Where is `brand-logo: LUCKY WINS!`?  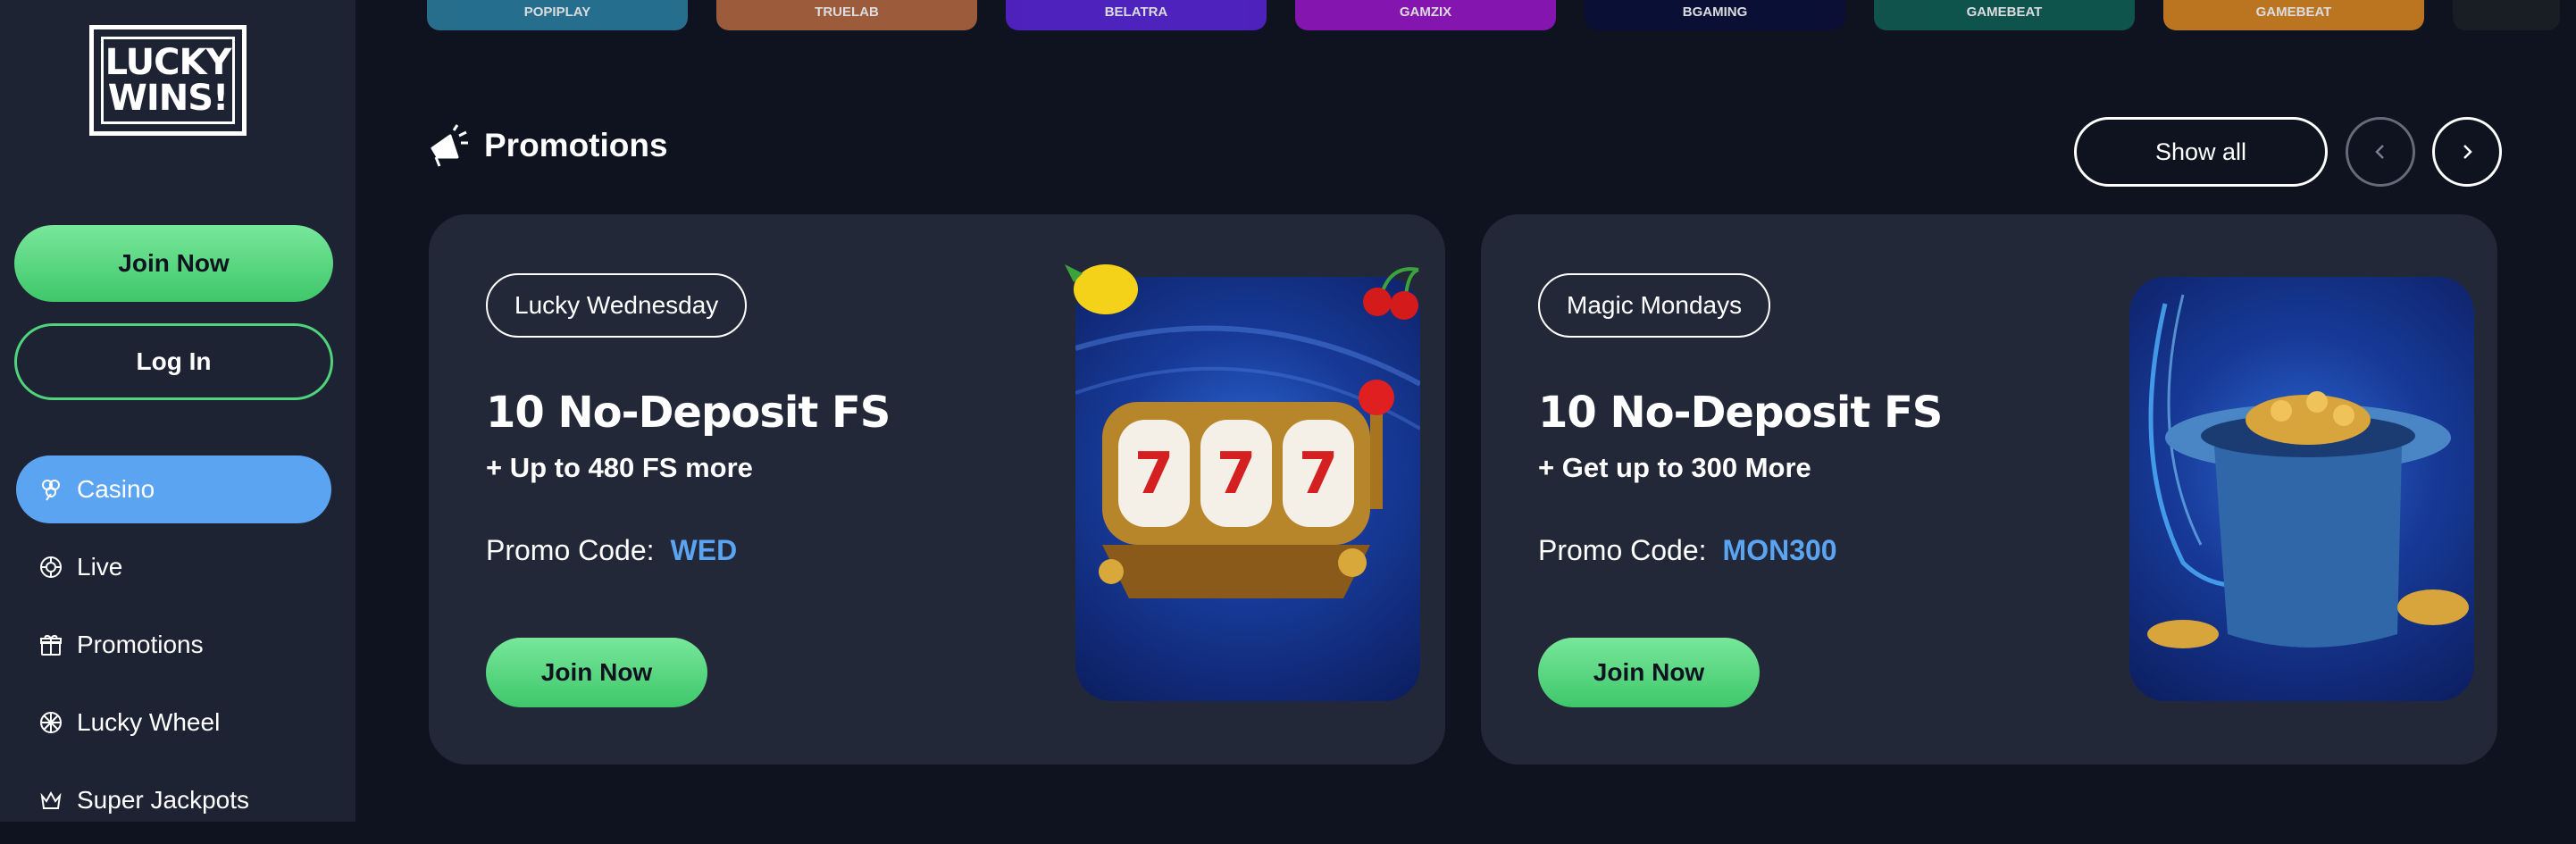
brand-logo: LUCKY WINS! is located at coordinates (168, 80).